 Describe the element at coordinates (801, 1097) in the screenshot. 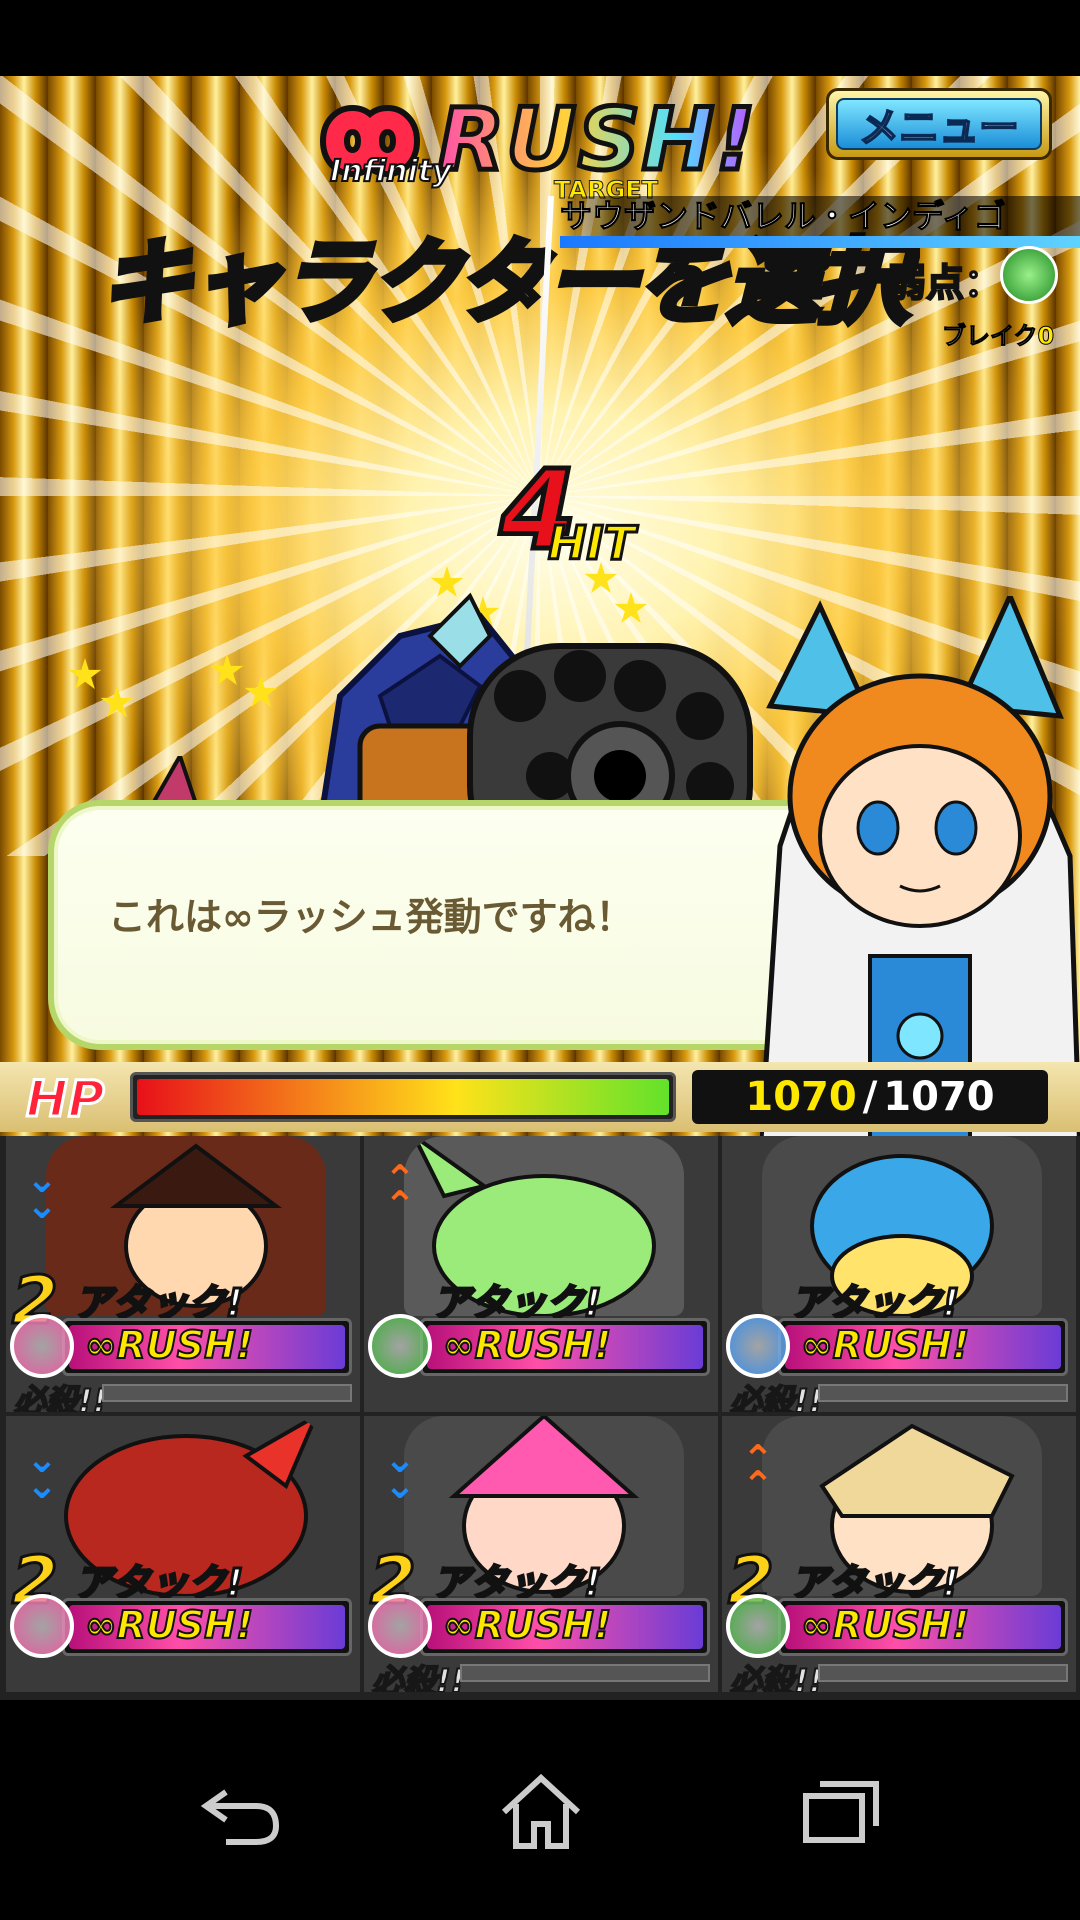

I see `hp-current: 1070` at that location.